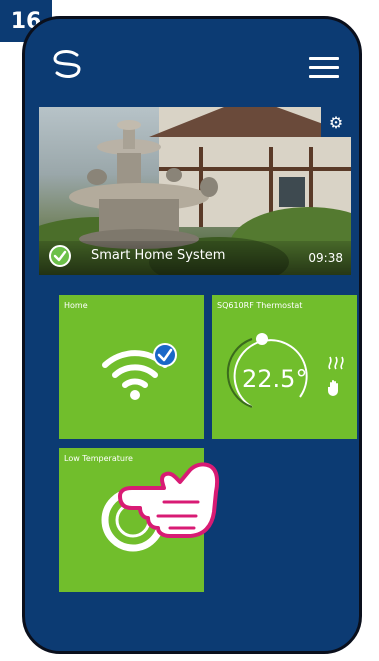 The height and width of the screenshot is (661, 379). What do you see at coordinates (60, 256) in the screenshot?
I see `online-check-icon` at bounding box center [60, 256].